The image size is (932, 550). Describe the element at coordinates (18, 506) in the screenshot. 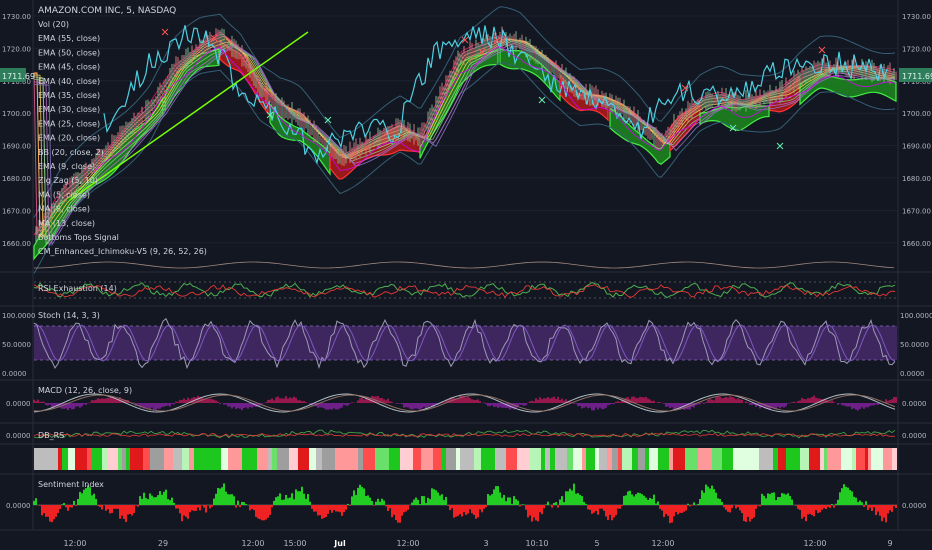

I see `sentiment-axis-left: 0.0000` at that location.